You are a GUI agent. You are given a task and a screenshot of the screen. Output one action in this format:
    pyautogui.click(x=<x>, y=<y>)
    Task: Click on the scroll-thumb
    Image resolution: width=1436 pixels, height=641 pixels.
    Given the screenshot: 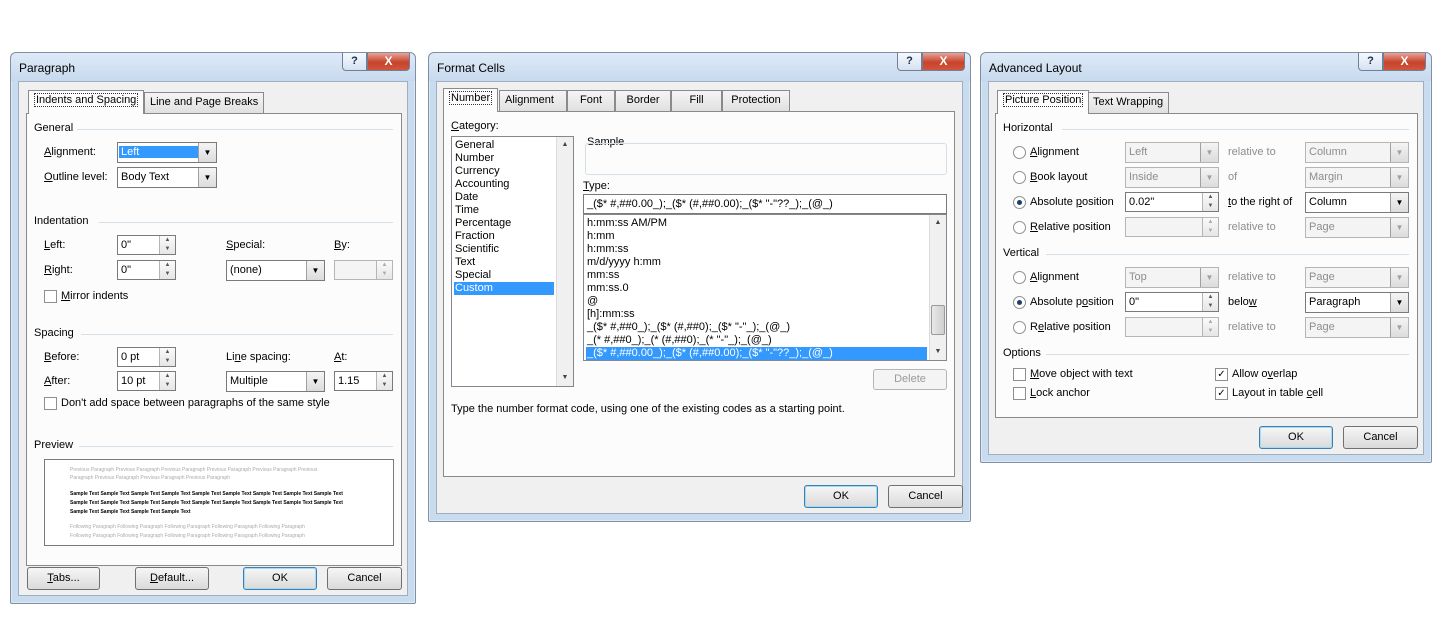 What is the action you would take?
    pyautogui.click(x=938, y=320)
    